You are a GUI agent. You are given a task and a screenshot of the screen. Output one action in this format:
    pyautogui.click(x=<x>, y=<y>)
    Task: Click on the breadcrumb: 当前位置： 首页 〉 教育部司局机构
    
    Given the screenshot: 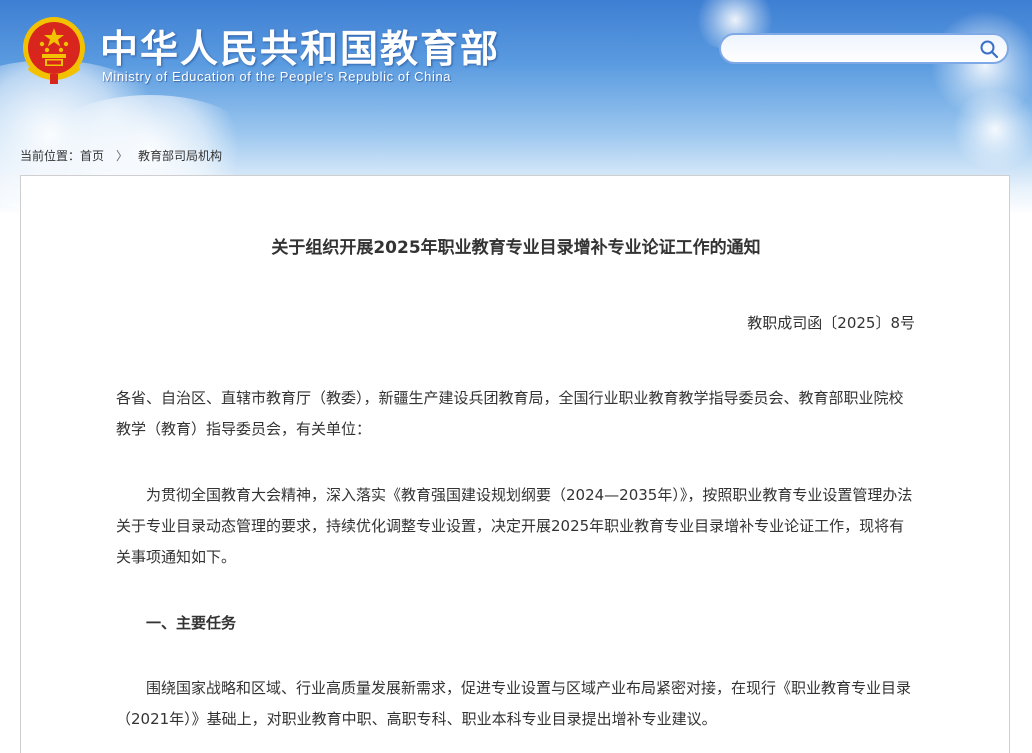 What is the action you would take?
    pyautogui.click(x=121, y=155)
    